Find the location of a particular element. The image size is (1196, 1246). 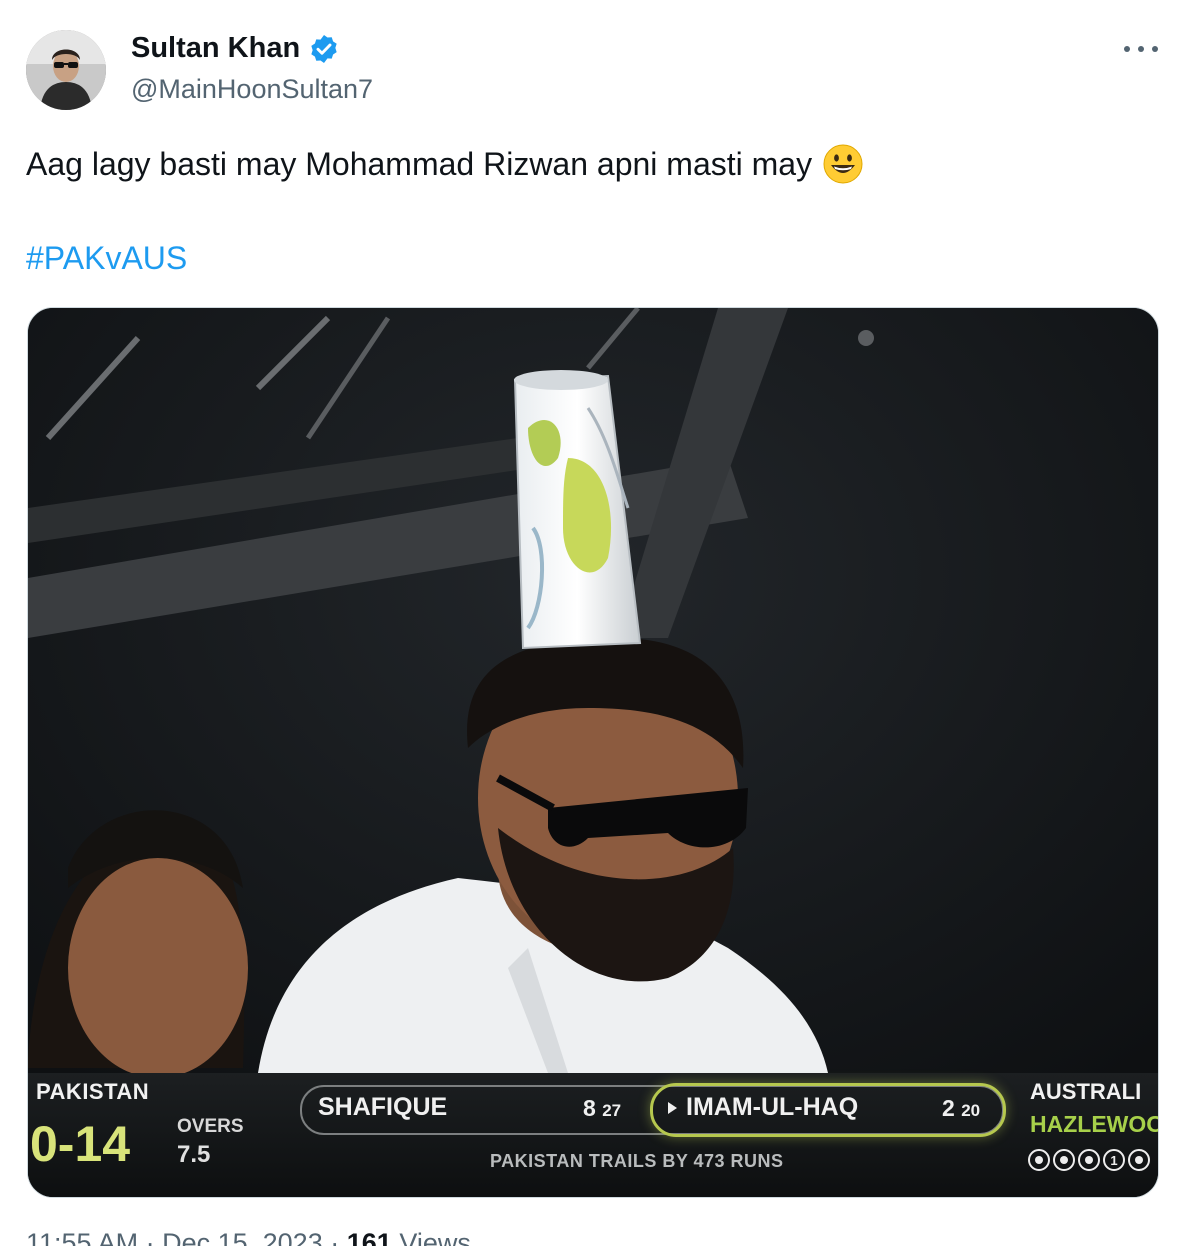

verified-badge-icon is located at coordinates (324, 49).